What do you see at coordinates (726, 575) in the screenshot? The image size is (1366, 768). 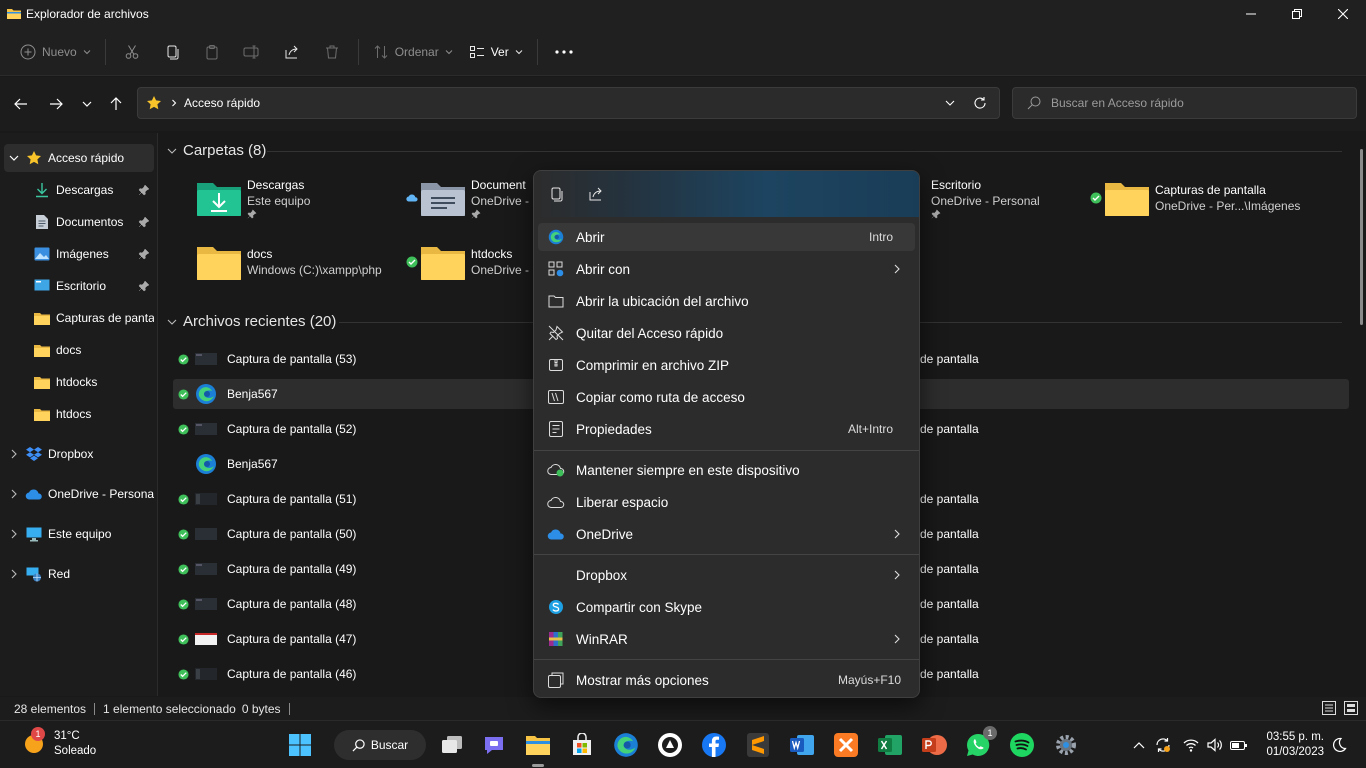 I see `menu-item-dropbox: Dropbox` at bounding box center [726, 575].